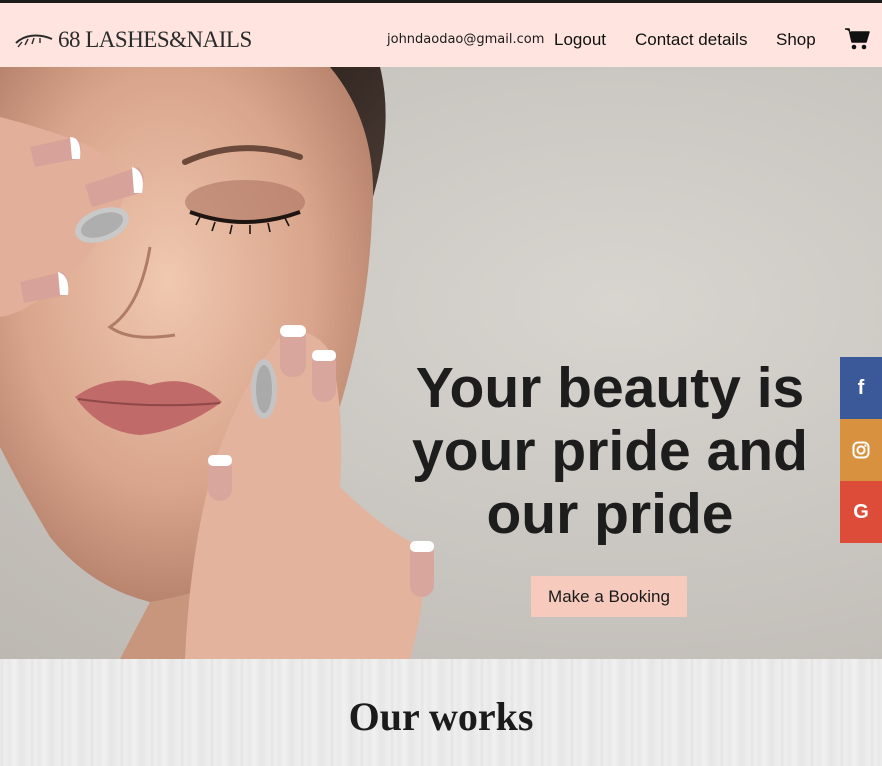  What do you see at coordinates (580, 40) in the screenshot?
I see `logout-link: Logout` at bounding box center [580, 40].